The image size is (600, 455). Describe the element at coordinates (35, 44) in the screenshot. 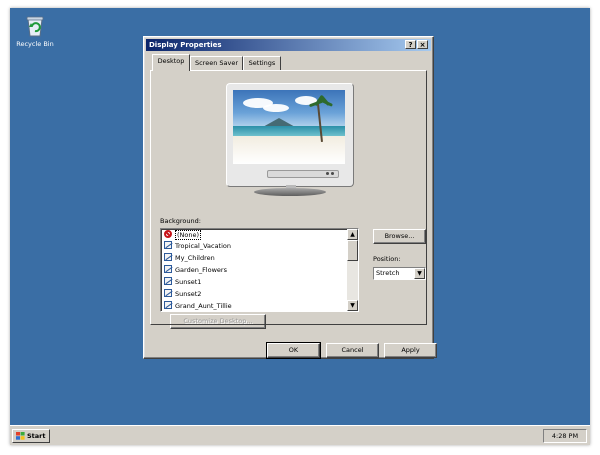

I see `desktop-icon-label: Recycle Bin` at that location.